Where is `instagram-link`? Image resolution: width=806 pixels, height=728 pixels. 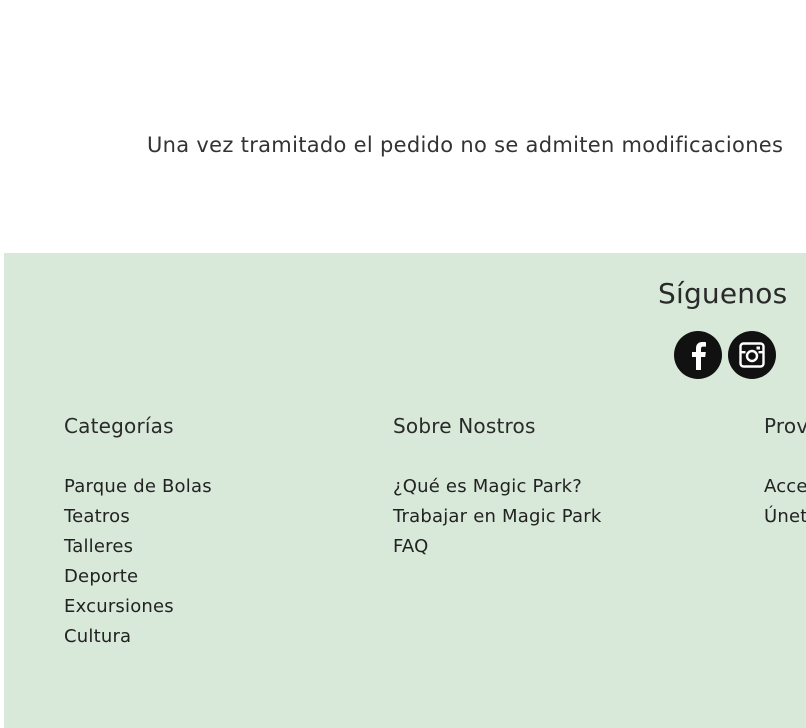
instagram-link is located at coordinates (752, 355).